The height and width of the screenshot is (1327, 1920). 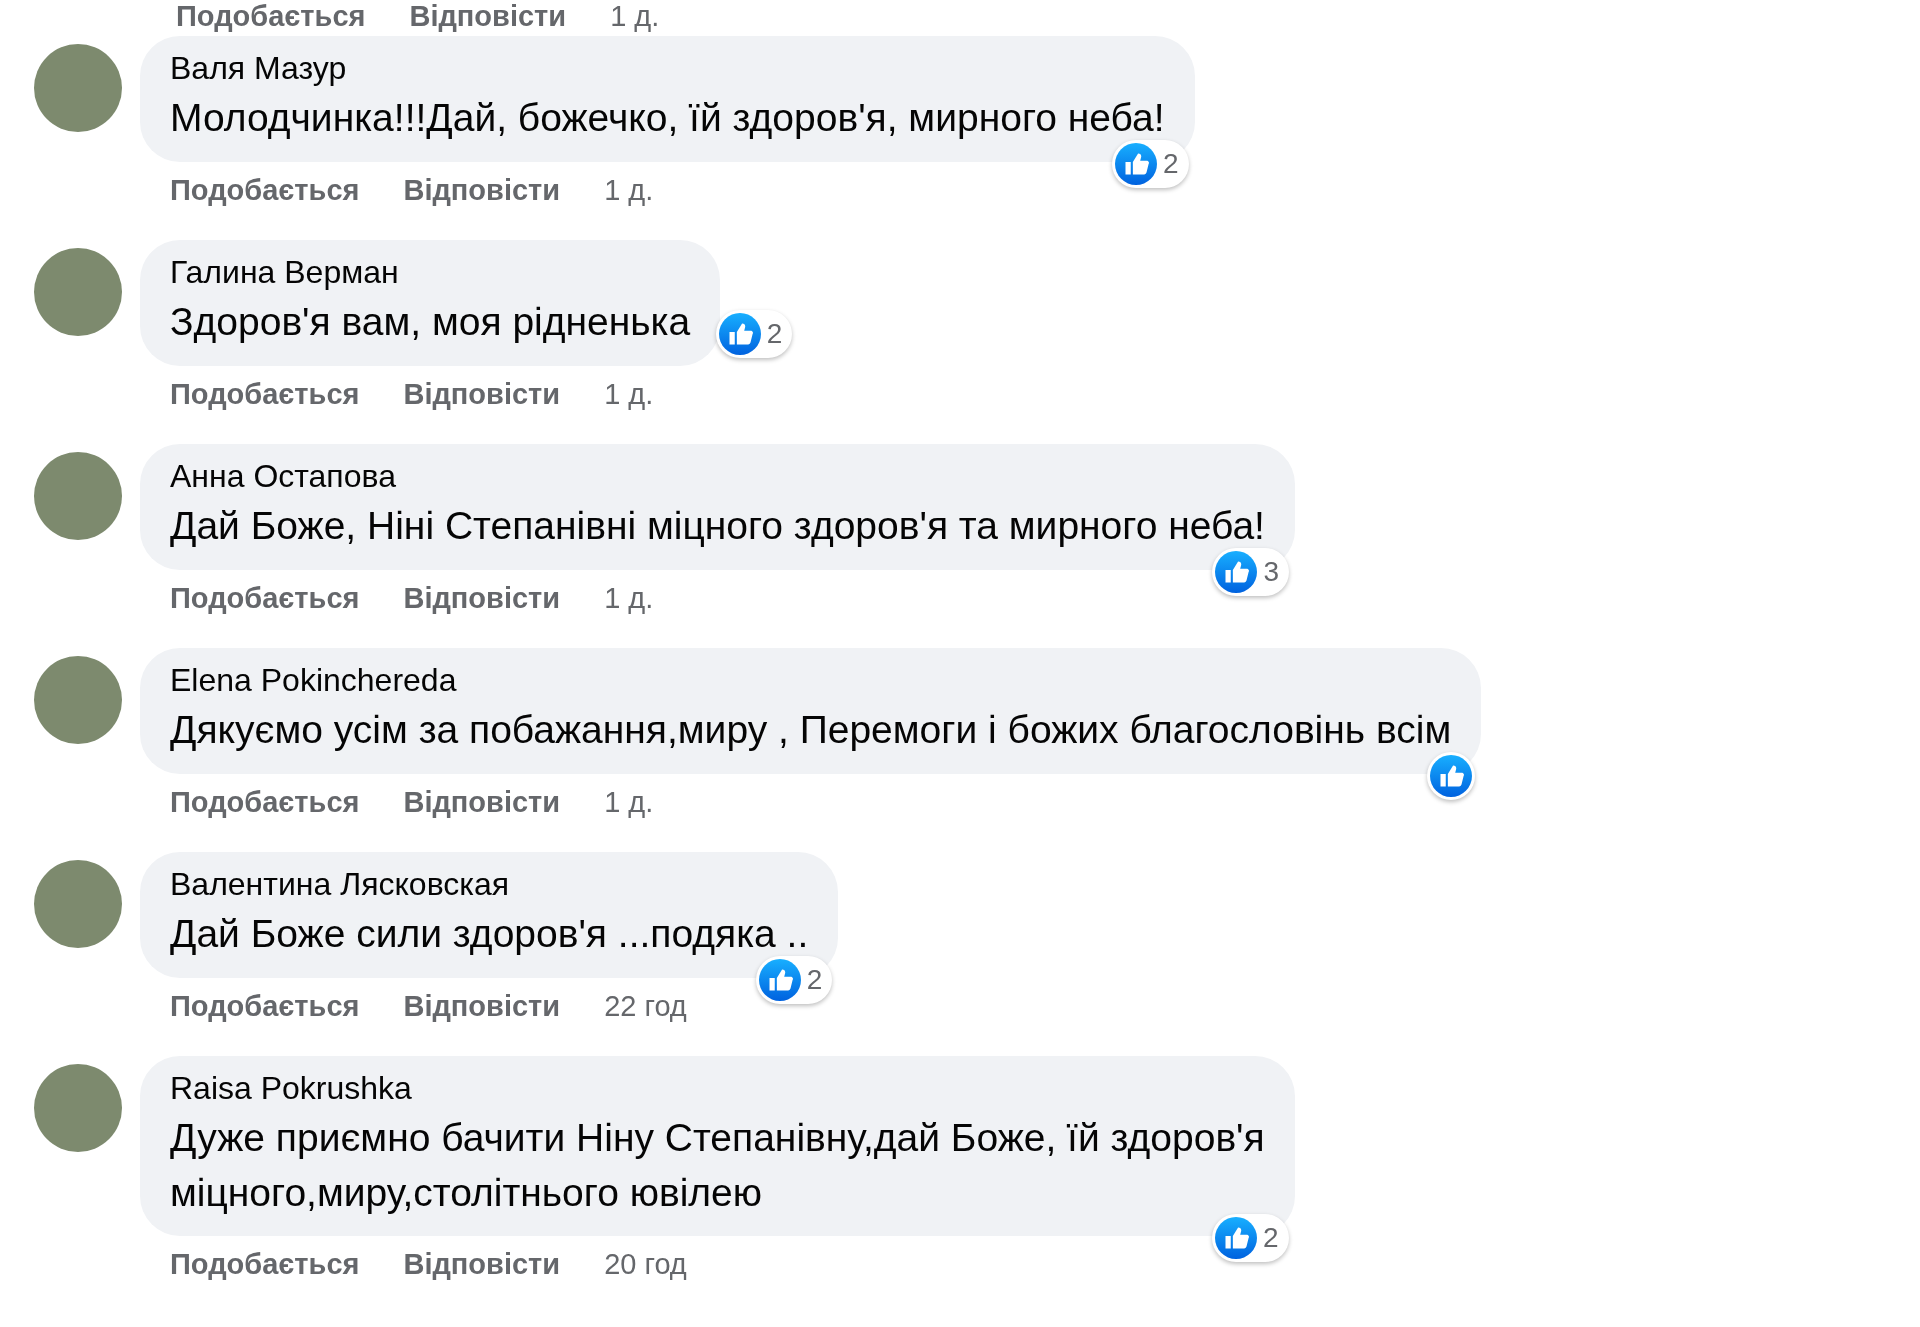 I want to click on reaction-count: 3, so click(x=1271, y=571).